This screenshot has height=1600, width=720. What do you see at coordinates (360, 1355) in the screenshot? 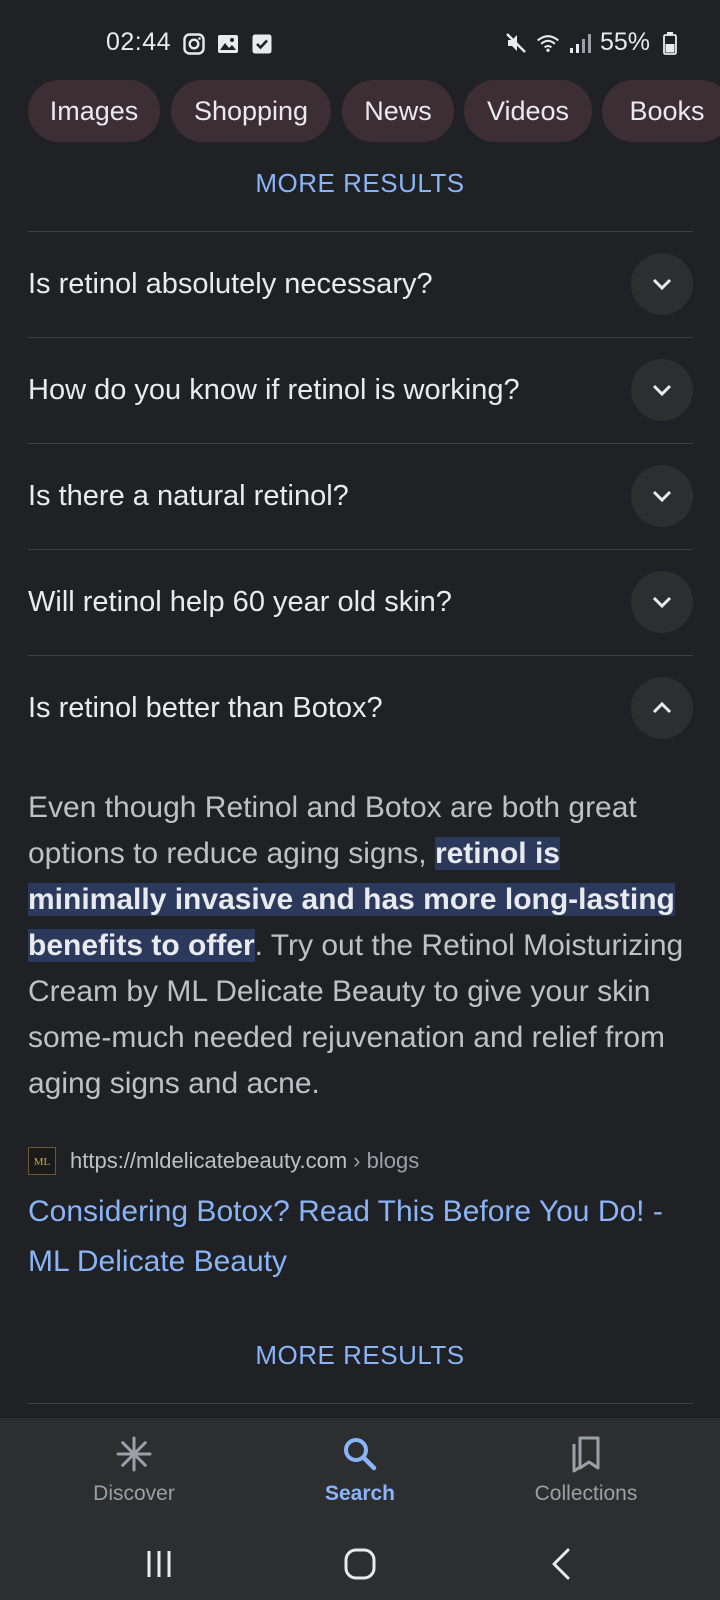
I see `more-results-button-bottom: MORE RESULTS` at bounding box center [360, 1355].